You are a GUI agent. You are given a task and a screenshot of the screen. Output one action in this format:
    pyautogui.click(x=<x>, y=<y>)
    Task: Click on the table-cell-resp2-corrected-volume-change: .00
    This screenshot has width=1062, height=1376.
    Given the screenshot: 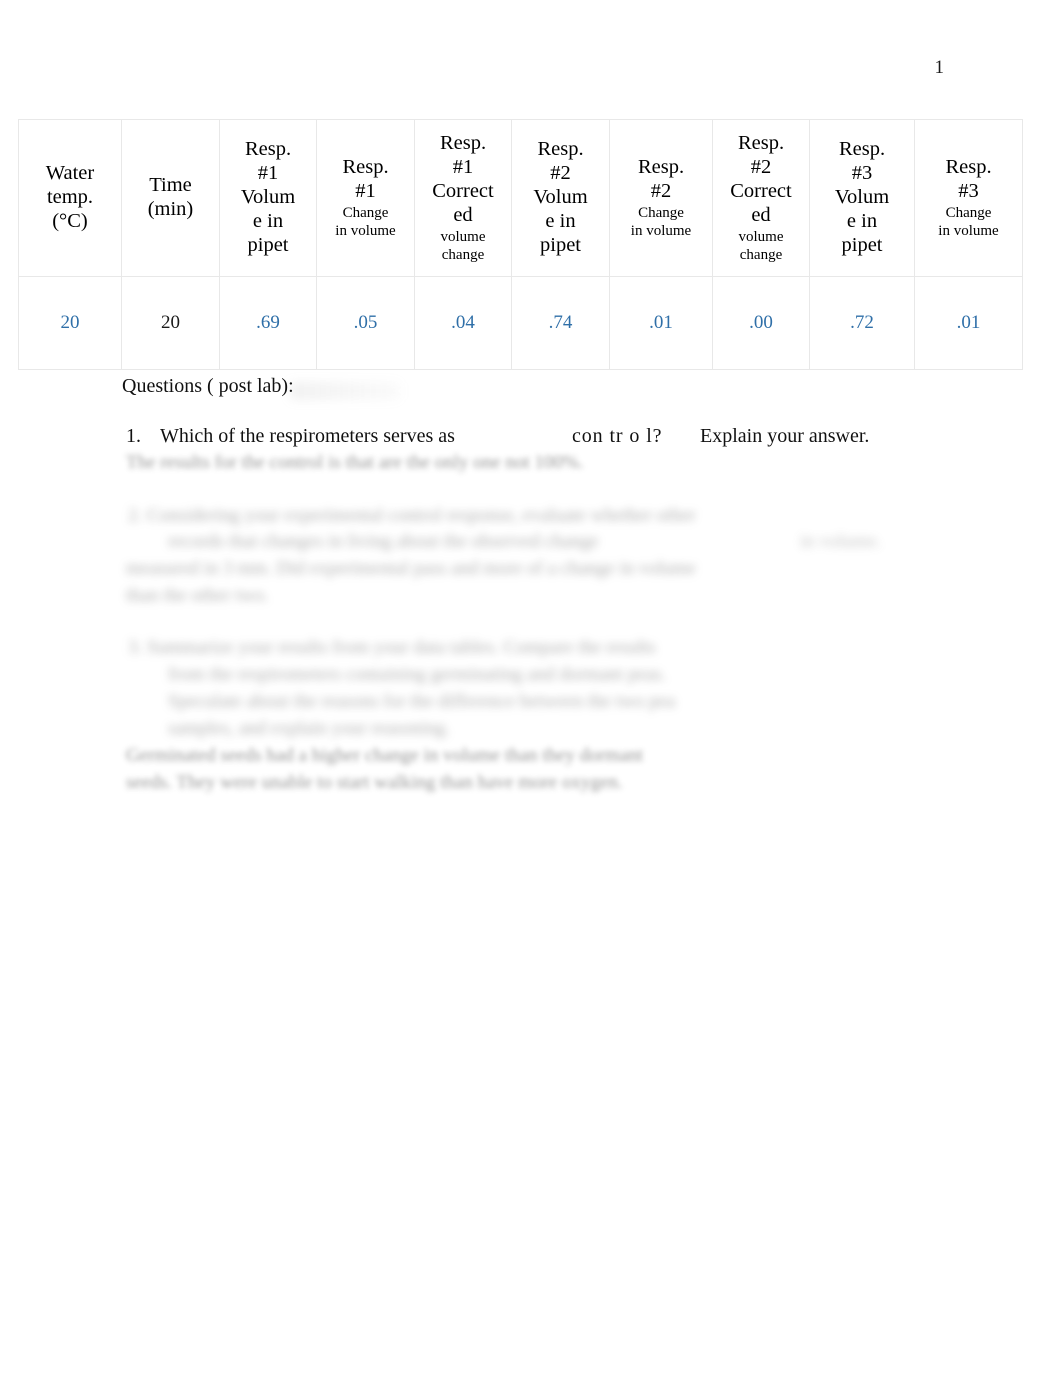 What is the action you would take?
    pyautogui.click(x=761, y=323)
    